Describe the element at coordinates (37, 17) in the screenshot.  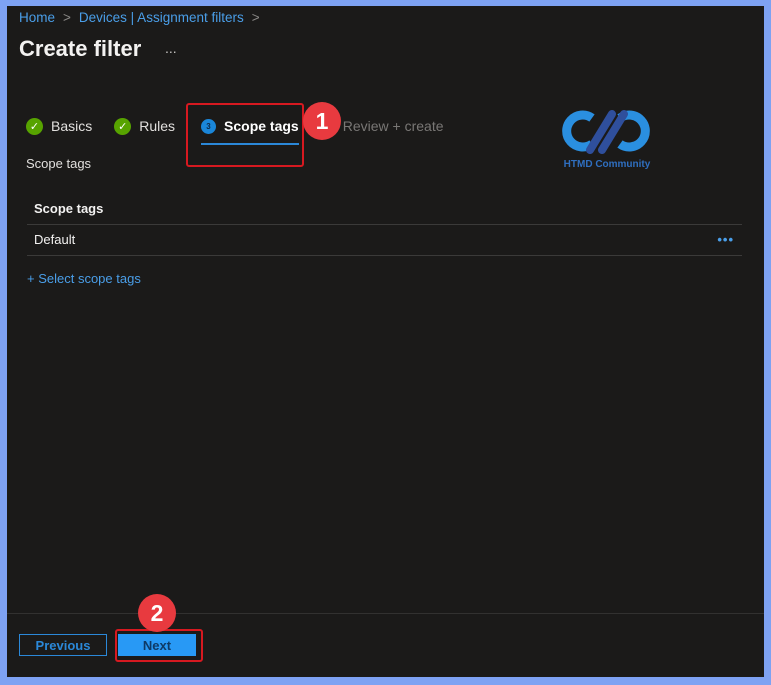
I see `breadcrumb-home: Home` at that location.